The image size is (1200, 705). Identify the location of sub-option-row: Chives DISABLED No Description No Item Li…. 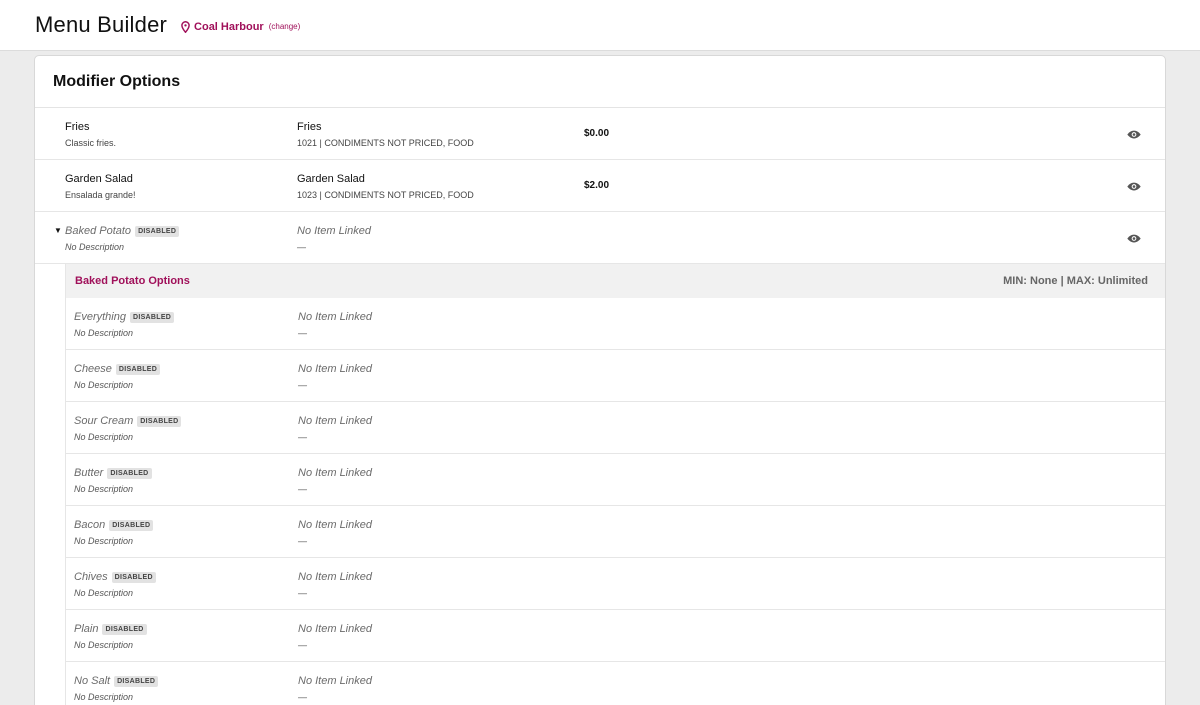
(615, 584).